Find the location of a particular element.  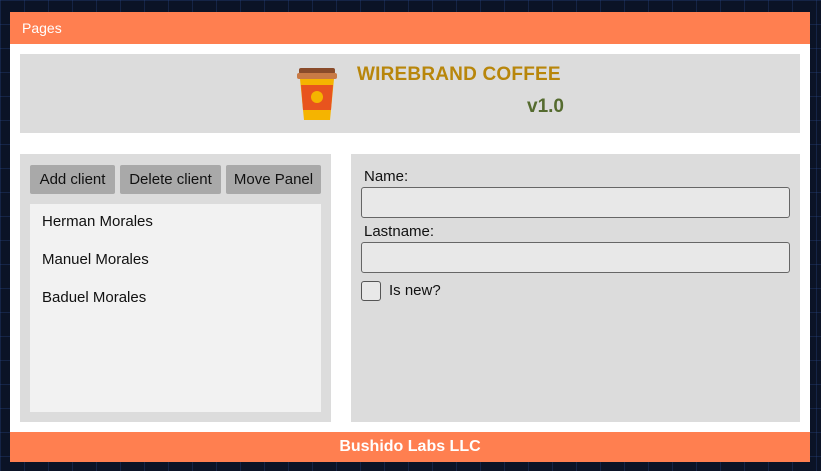

version-label: v1.0 is located at coordinates (545, 106).